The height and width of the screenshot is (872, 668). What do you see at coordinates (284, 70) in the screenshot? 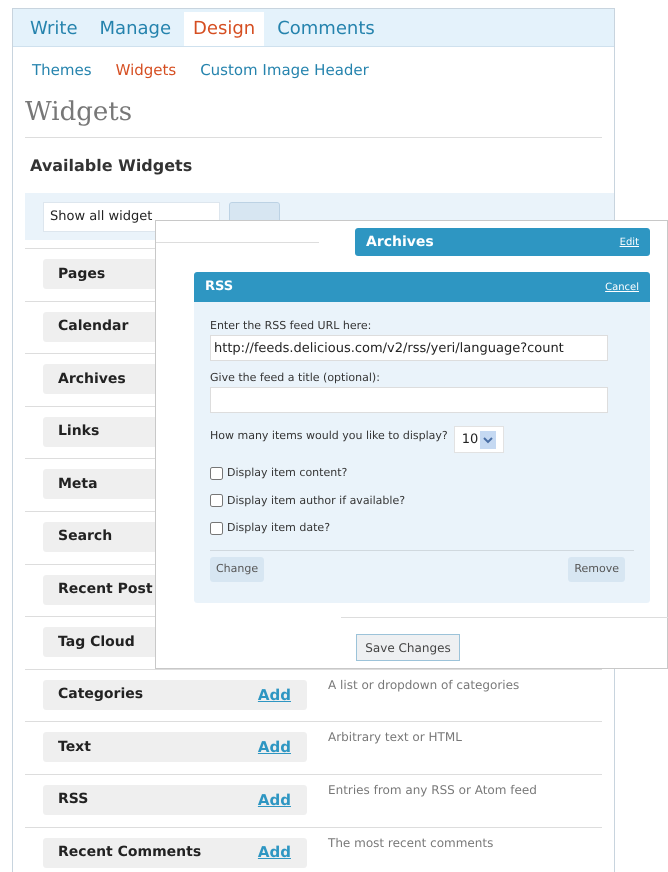
I see `sub-tab: Custom Image Header` at bounding box center [284, 70].